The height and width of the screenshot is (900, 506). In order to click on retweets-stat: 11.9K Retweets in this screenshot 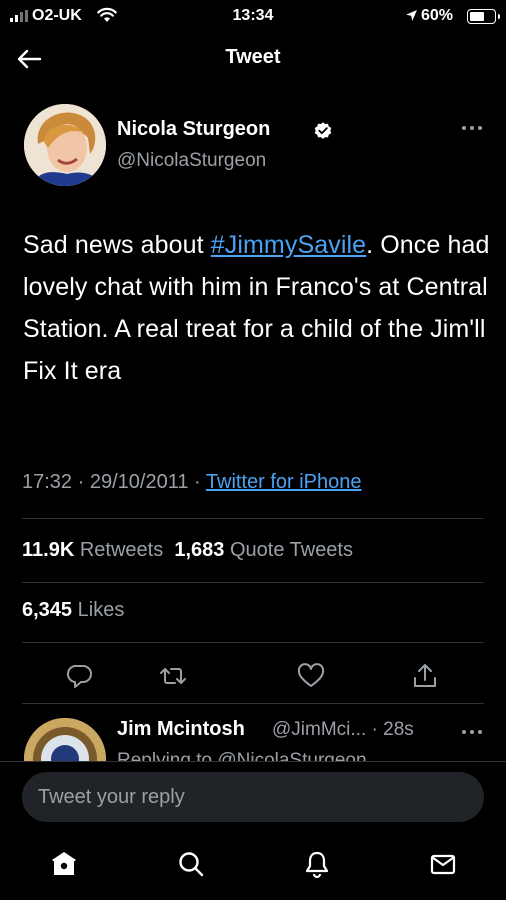, I will do `click(92, 550)`.